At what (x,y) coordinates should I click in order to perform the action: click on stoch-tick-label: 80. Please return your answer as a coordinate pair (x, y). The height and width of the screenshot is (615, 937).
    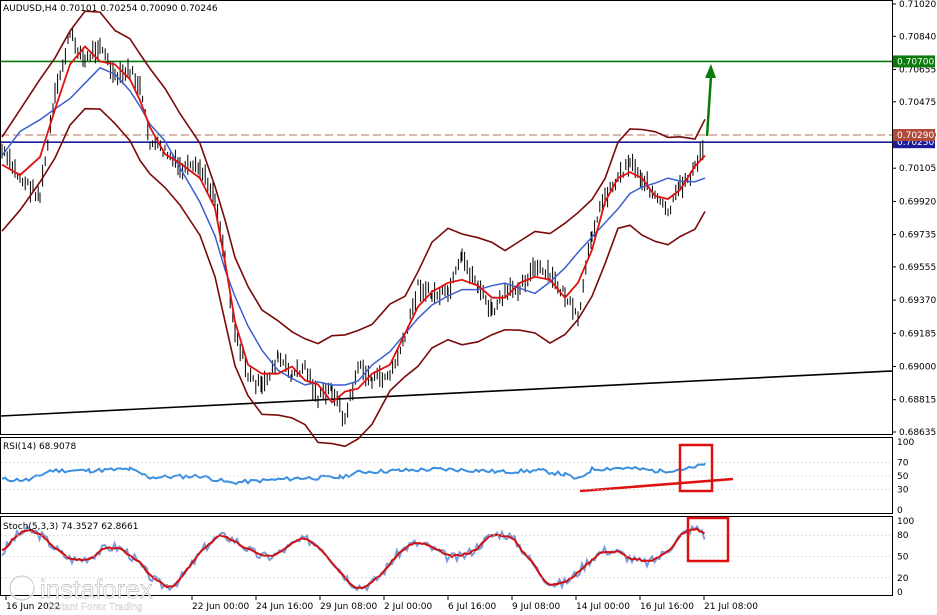
    Looking at the image, I should click on (903, 536).